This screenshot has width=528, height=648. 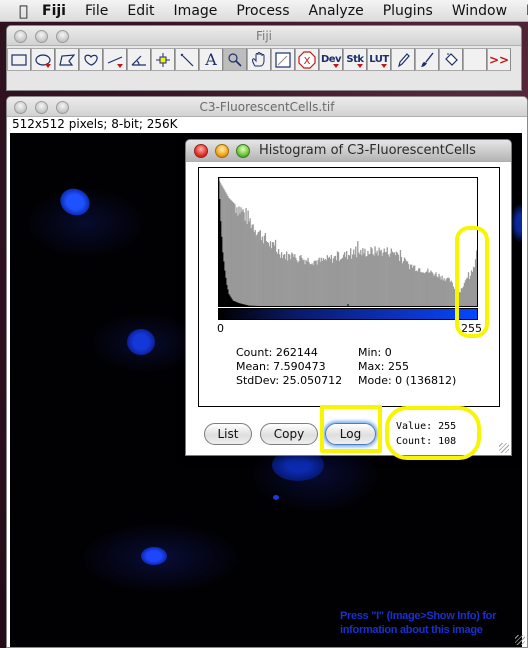 I want to click on hint-line-2: information about this image, so click(x=411, y=630).